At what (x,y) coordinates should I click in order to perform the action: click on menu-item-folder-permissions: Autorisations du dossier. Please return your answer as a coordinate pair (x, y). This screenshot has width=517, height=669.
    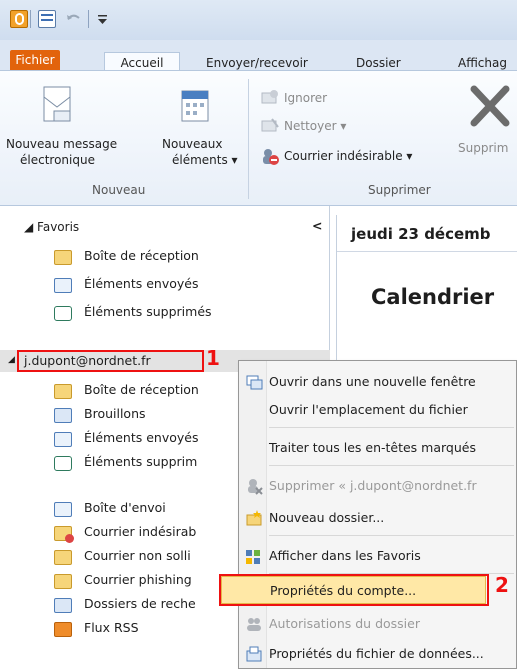
    Looking at the image, I should click on (378, 624).